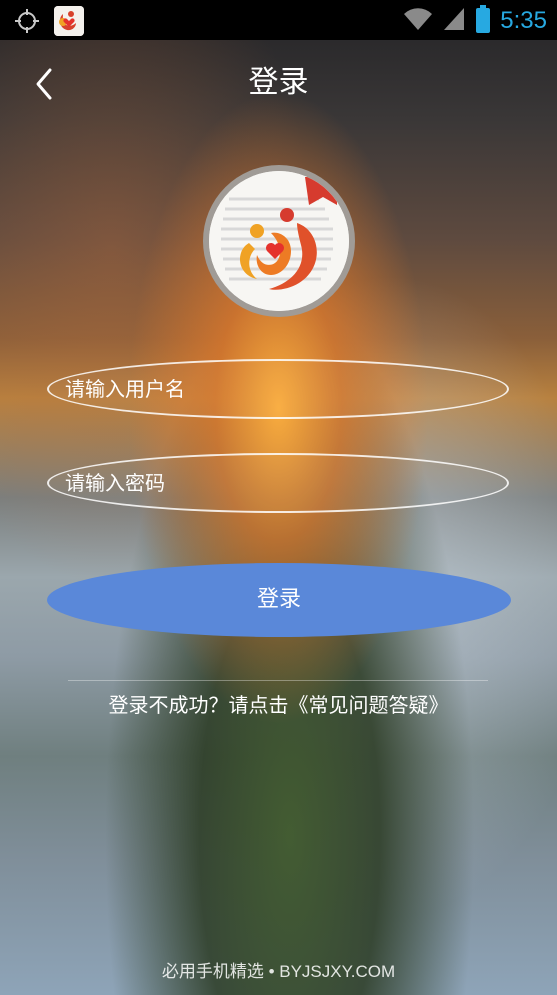 The width and height of the screenshot is (557, 995). Describe the element at coordinates (279, 600) in the screenshot. I see `login-button: 登录` at that location.